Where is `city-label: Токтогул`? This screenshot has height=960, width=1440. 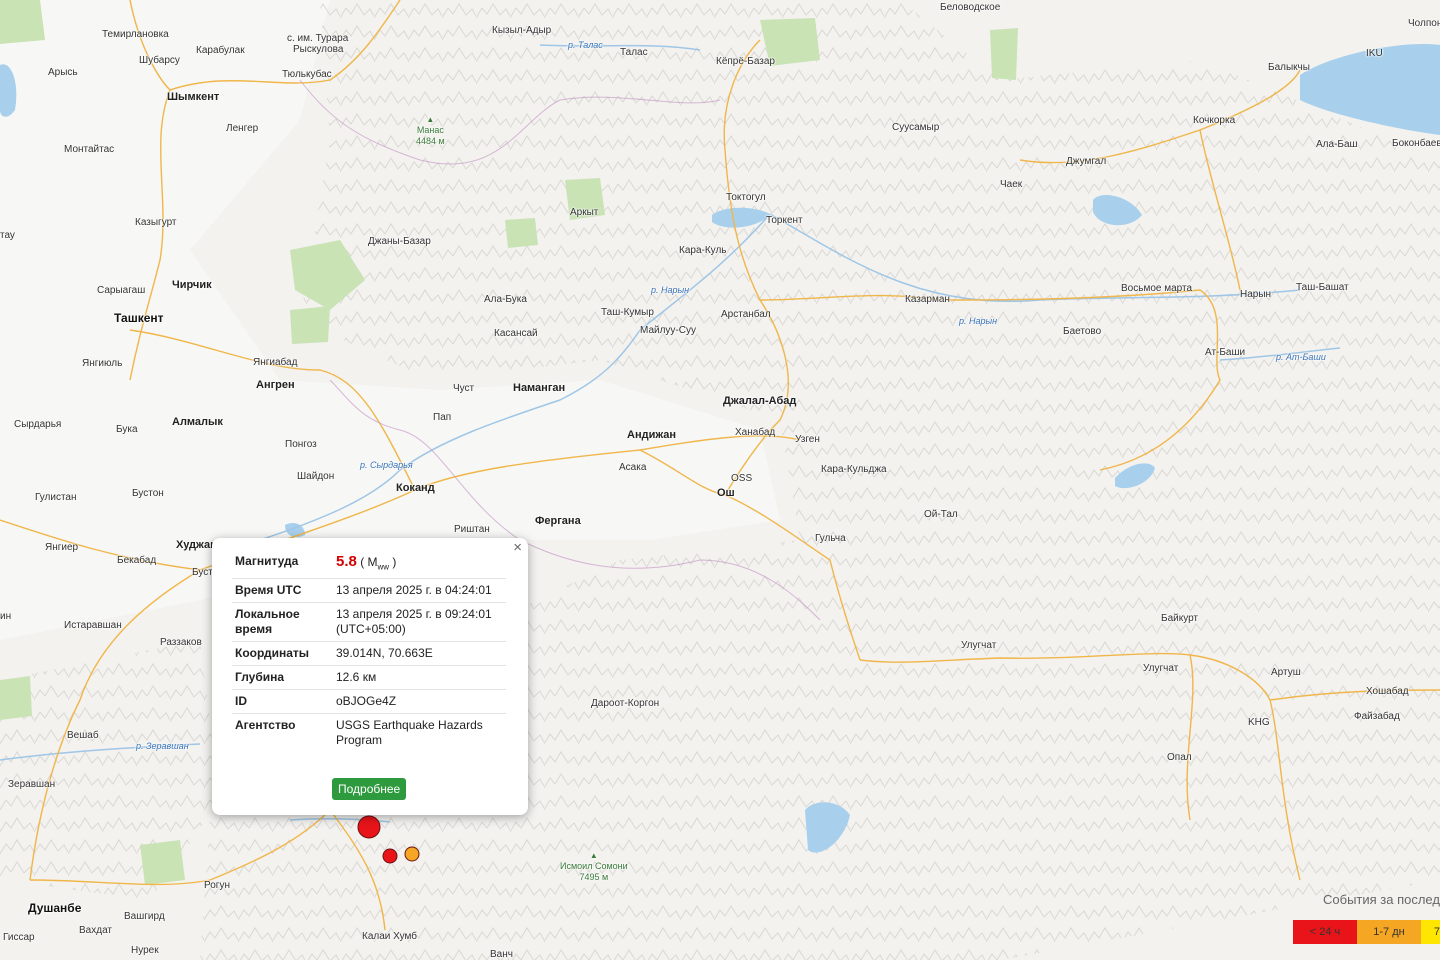 city-label: Токтогул is located at coordinates (746, 197).